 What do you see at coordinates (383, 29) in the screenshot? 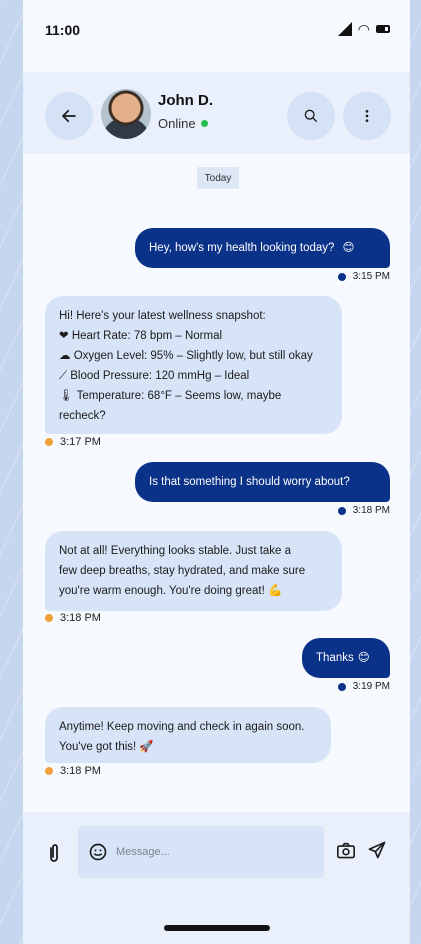
I see `battery-icon` at bounding box center [383, 29].